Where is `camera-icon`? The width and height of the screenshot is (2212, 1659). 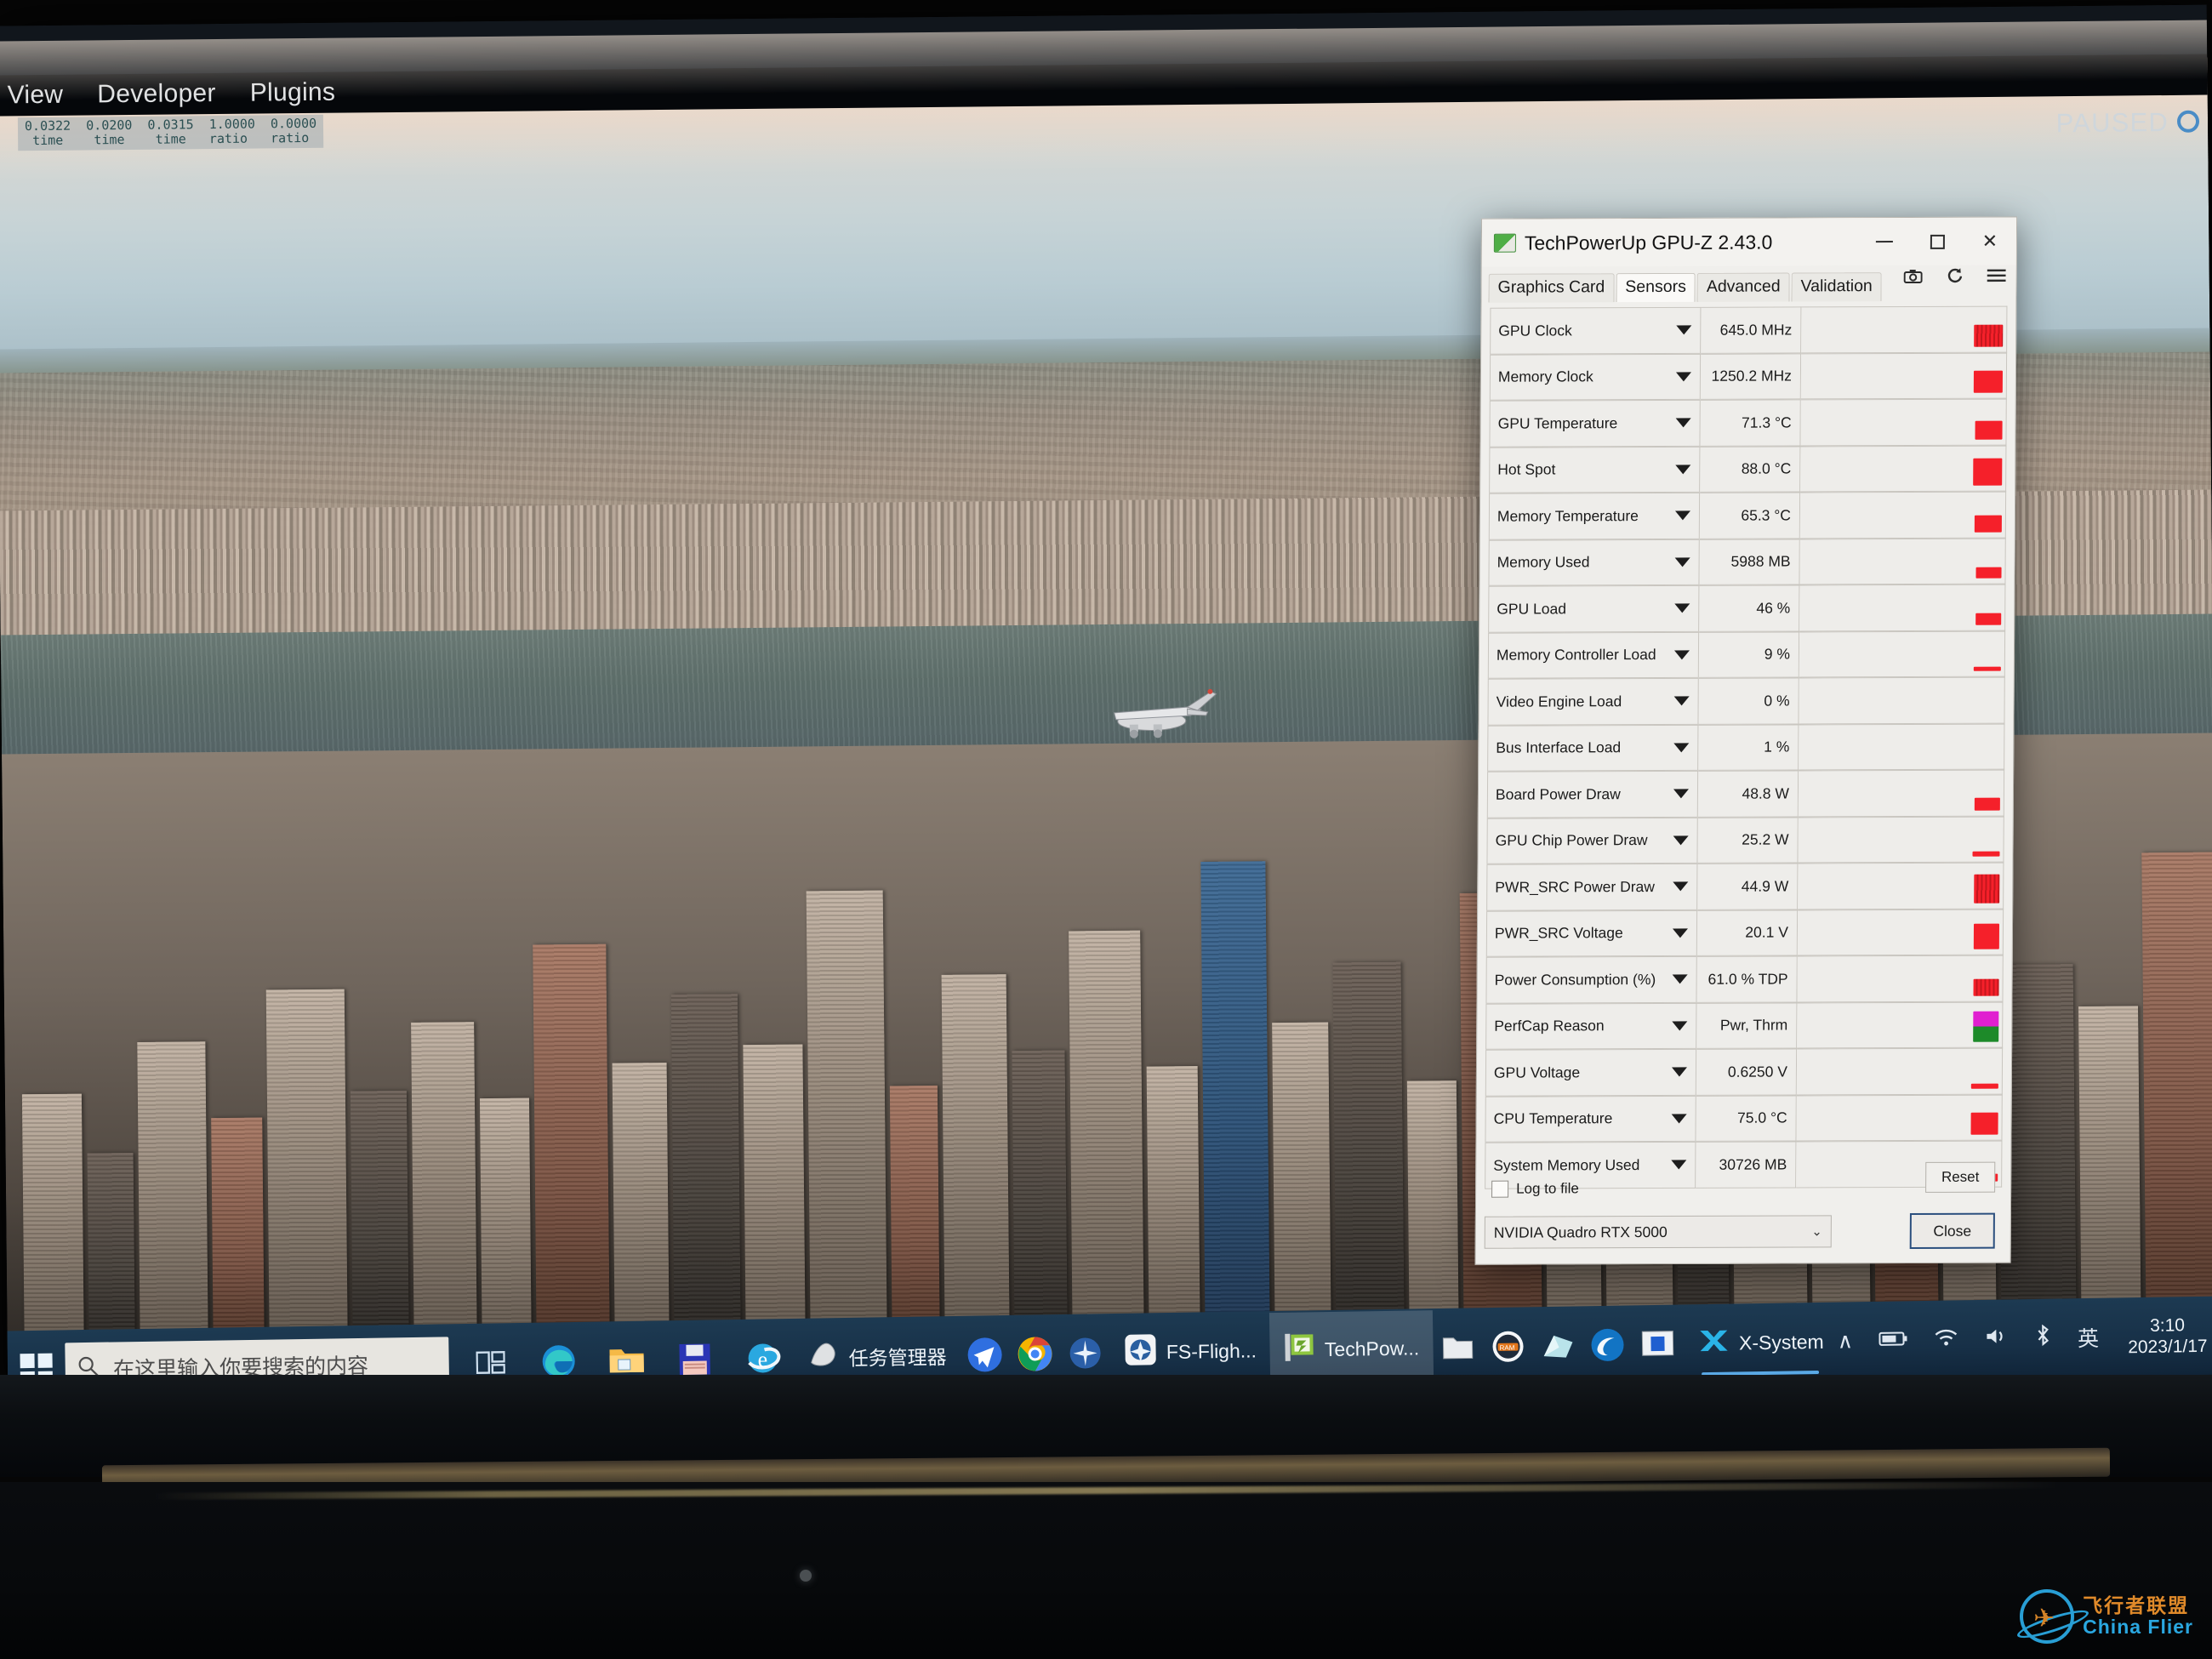
camera-icon is located at coordinates (1913, 278).